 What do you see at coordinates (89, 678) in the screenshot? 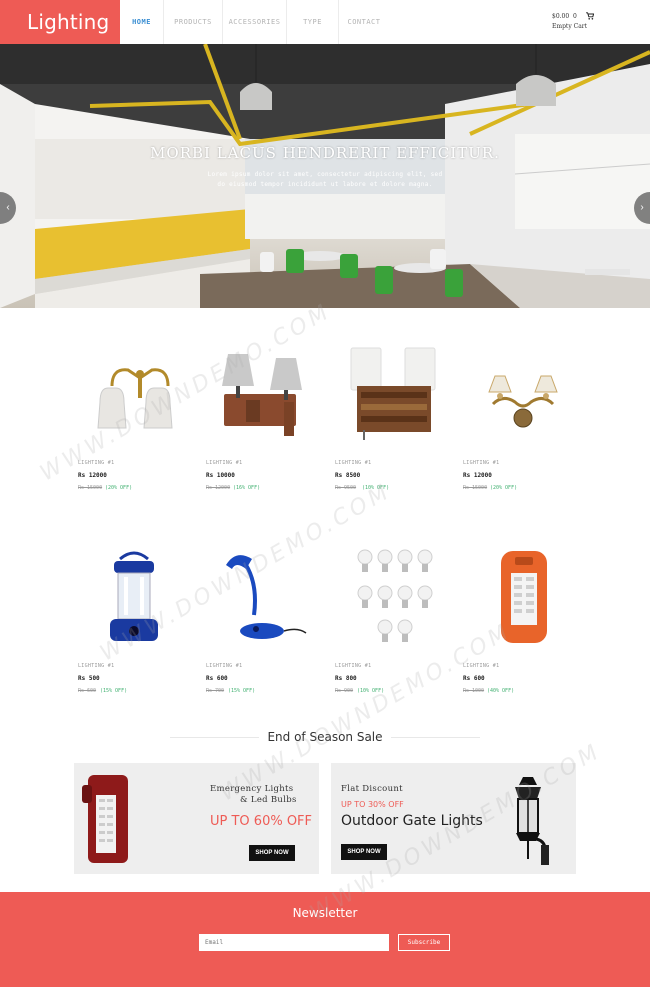
I see `product-price: Rs 500` at bounding box center [89, 678].